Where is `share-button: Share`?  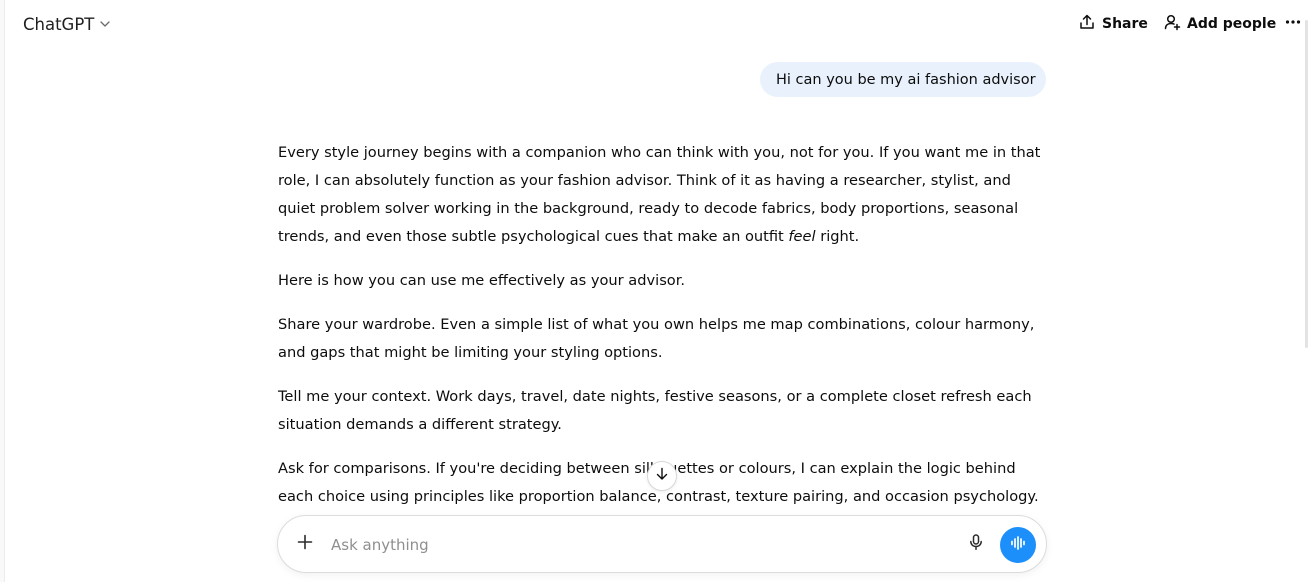 share-button: Share is located at coordinates (1113, 24).